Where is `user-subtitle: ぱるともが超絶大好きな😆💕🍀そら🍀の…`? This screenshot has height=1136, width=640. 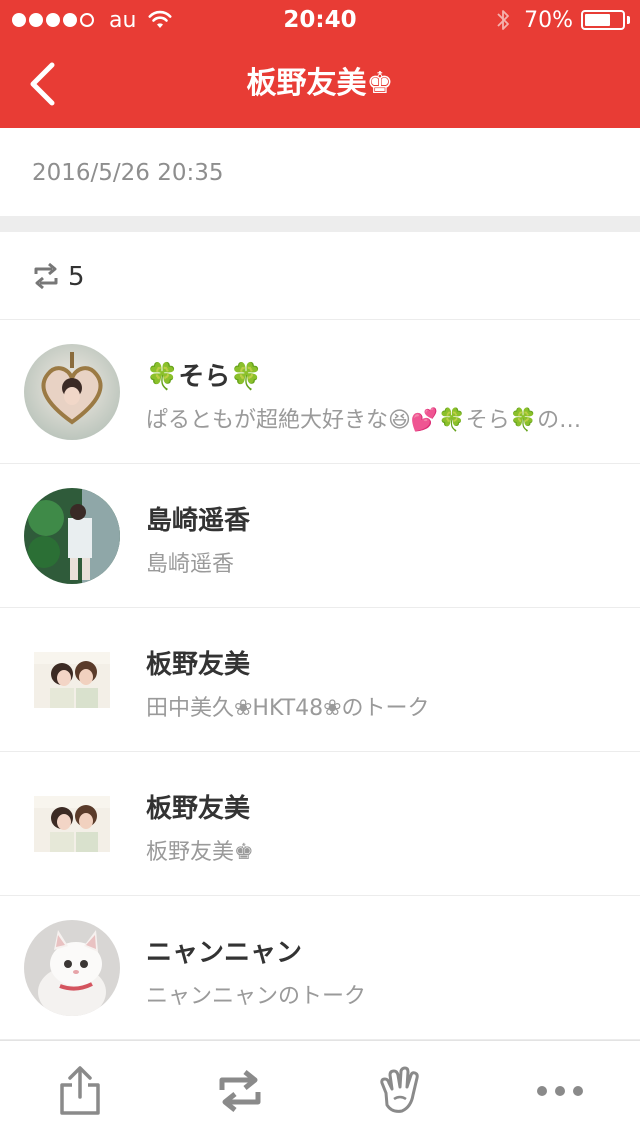
user-subtitle: ぱるともが超絶大好きな😆💕🍀そら🍀の… is located at coordinates (364, 420).